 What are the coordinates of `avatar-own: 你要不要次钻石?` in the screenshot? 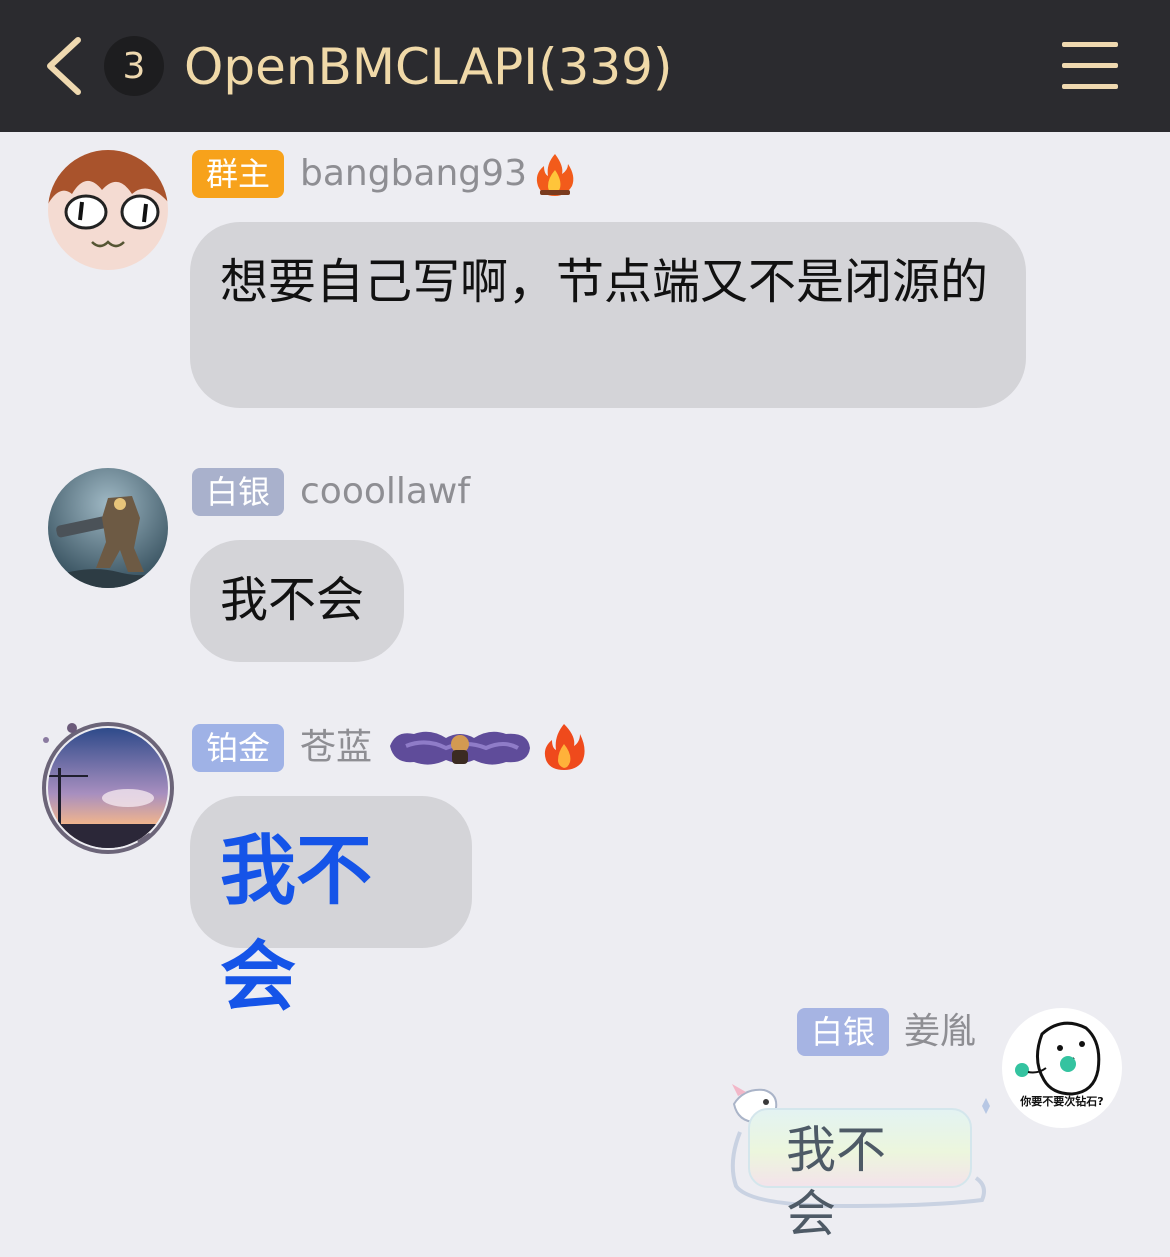 It's located at (1062, 1068).